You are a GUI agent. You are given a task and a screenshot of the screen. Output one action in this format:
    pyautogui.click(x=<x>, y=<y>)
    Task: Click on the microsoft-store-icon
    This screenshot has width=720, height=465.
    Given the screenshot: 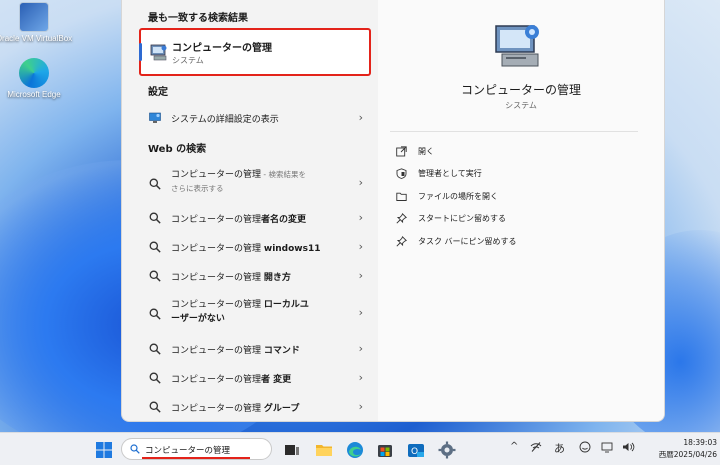 What is the action you would take?
    pyautogui.click(x=385, y=450)
    